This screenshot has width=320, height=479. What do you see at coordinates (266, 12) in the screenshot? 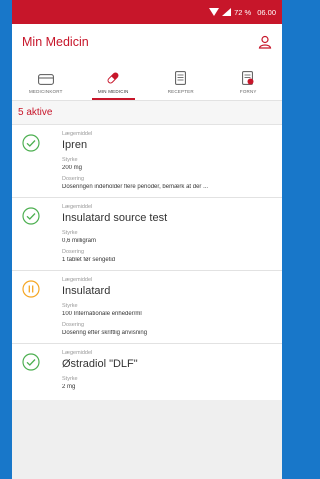
I see `clock: 06.00` at bounding box center [266, 12].